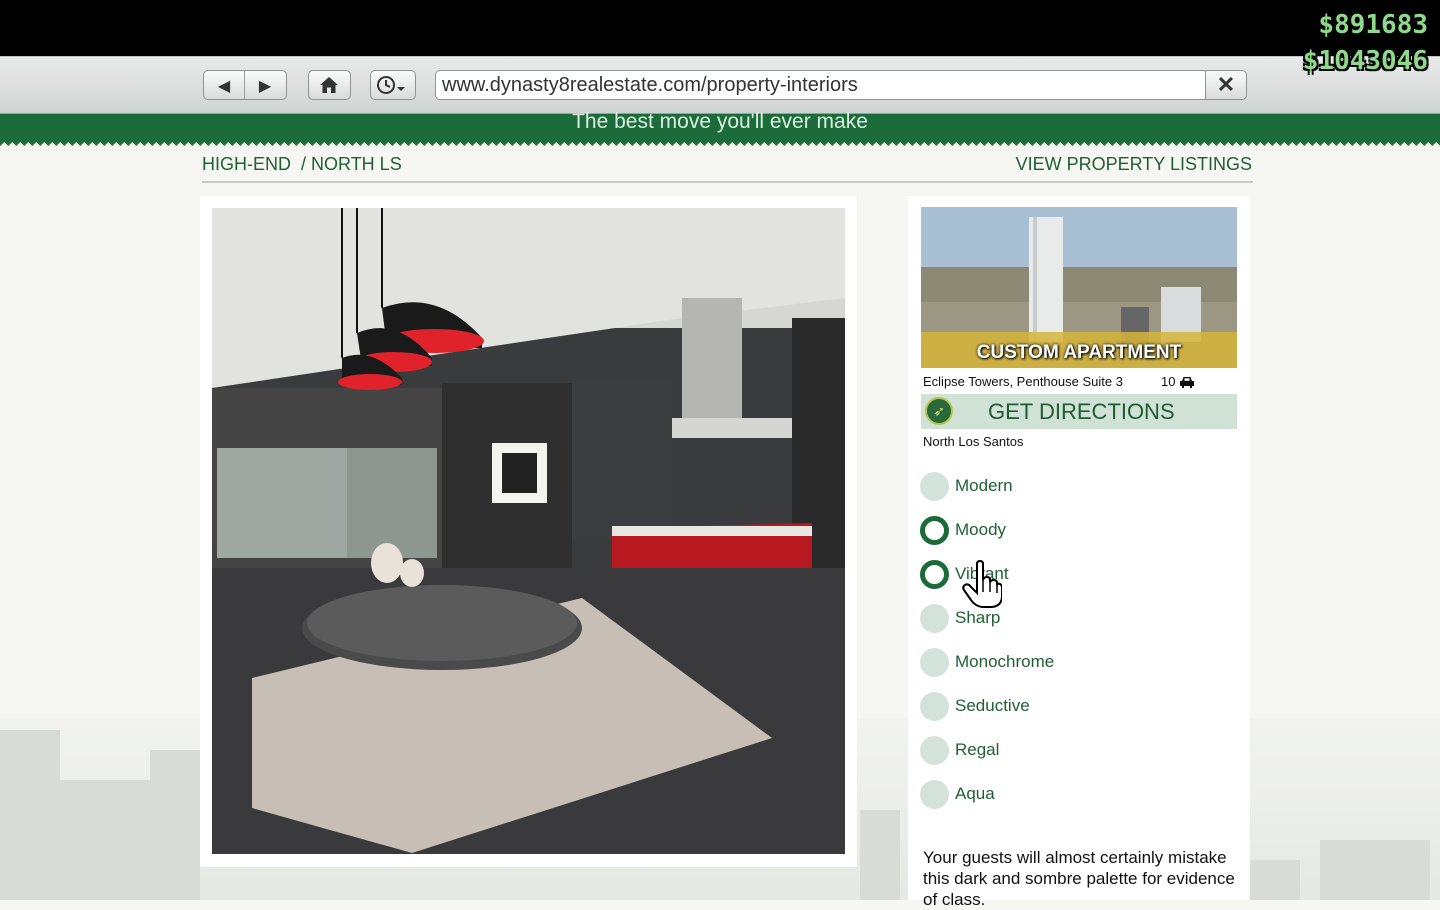 The image size is (1440, 910). What do you see at coordinates (984, 485) in the screenshot?
I see `style-label: Modern` at bounding box center [984, 485].